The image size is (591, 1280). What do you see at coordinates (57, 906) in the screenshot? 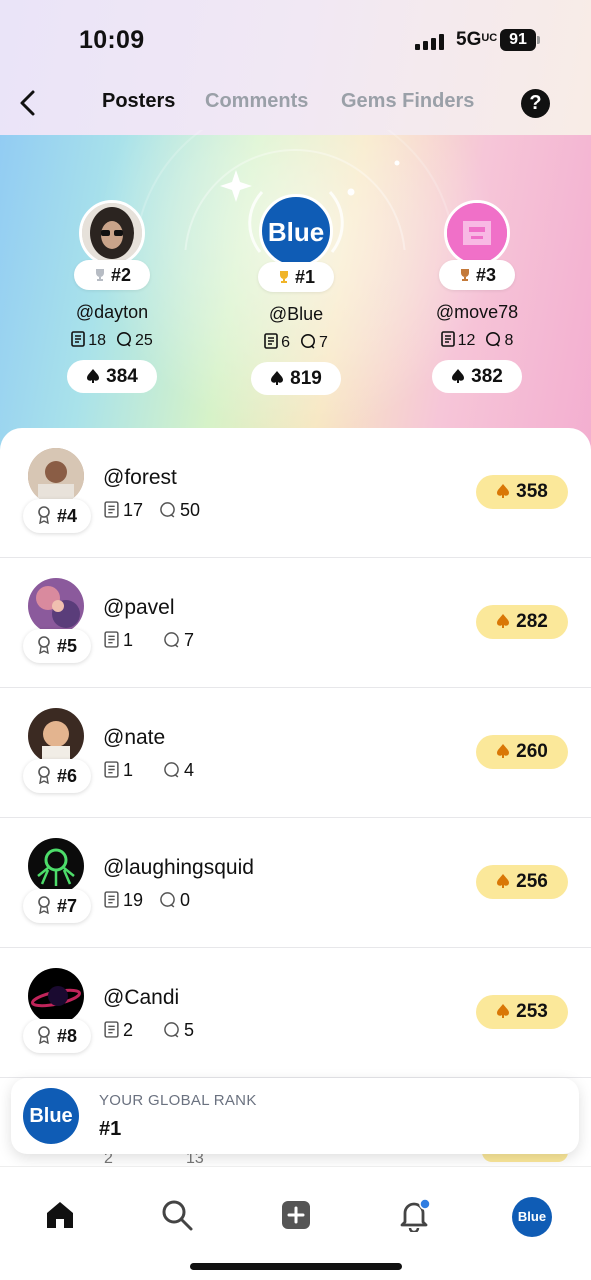
I see `rank-badge: #7` at bounding box center [57, 906].